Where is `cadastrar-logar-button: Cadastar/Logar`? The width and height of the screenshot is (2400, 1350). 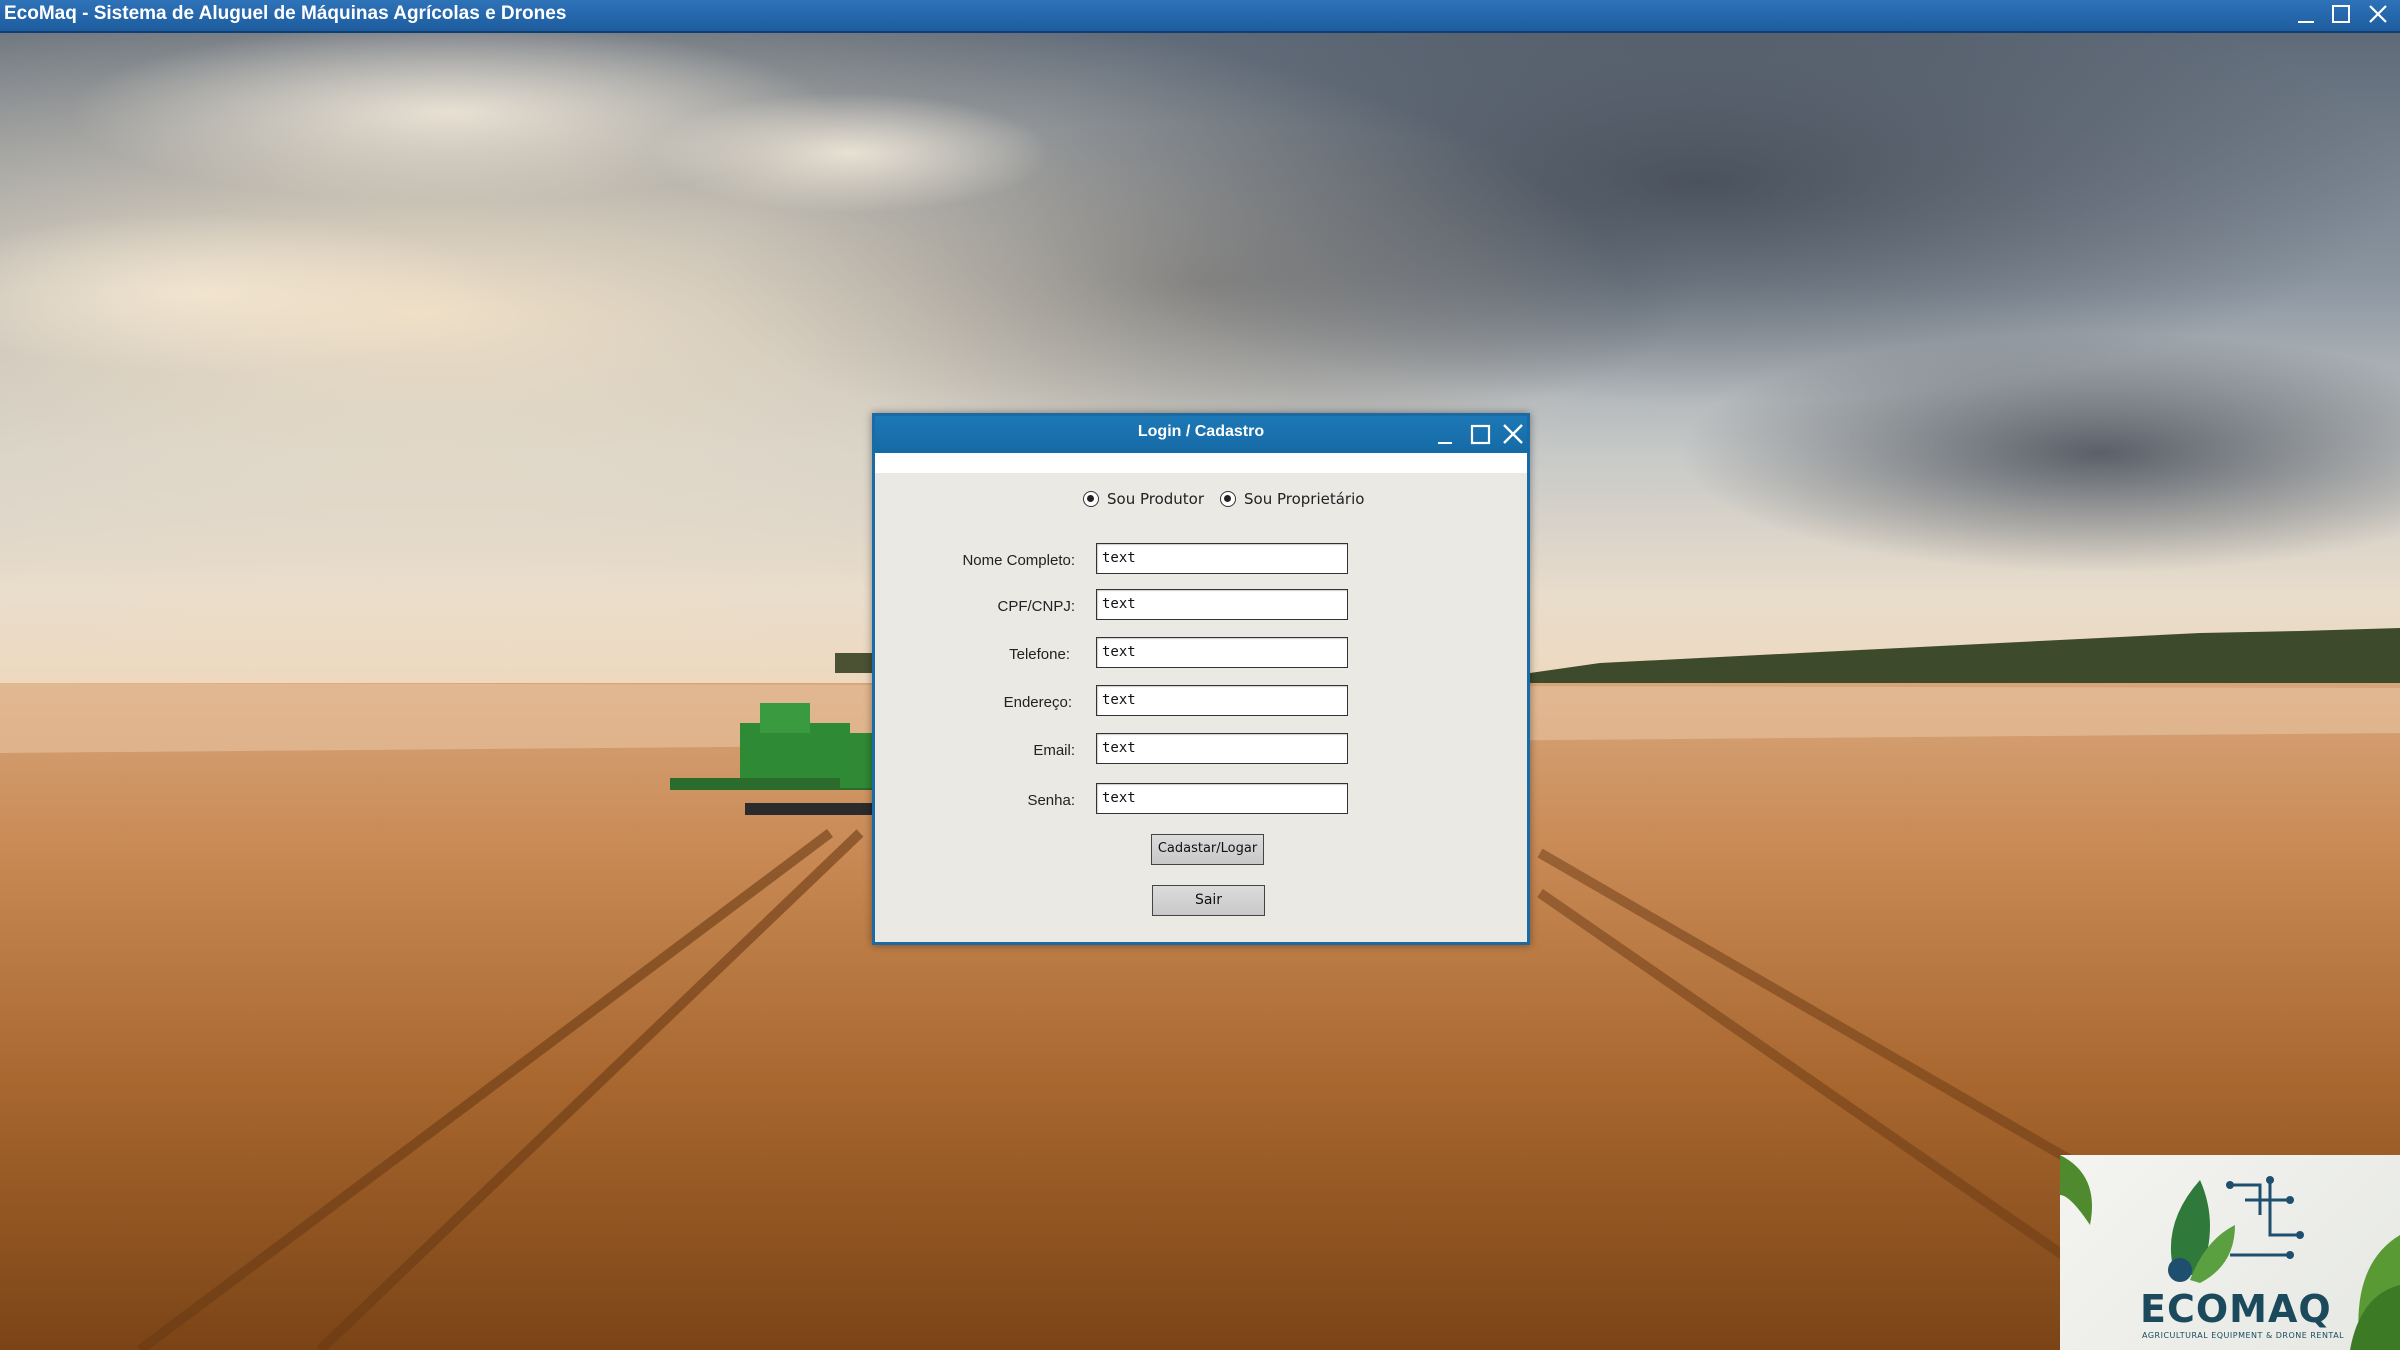 cadastrar-logar-button: Cadastar/Logar is located at coordinates (1207, 849).